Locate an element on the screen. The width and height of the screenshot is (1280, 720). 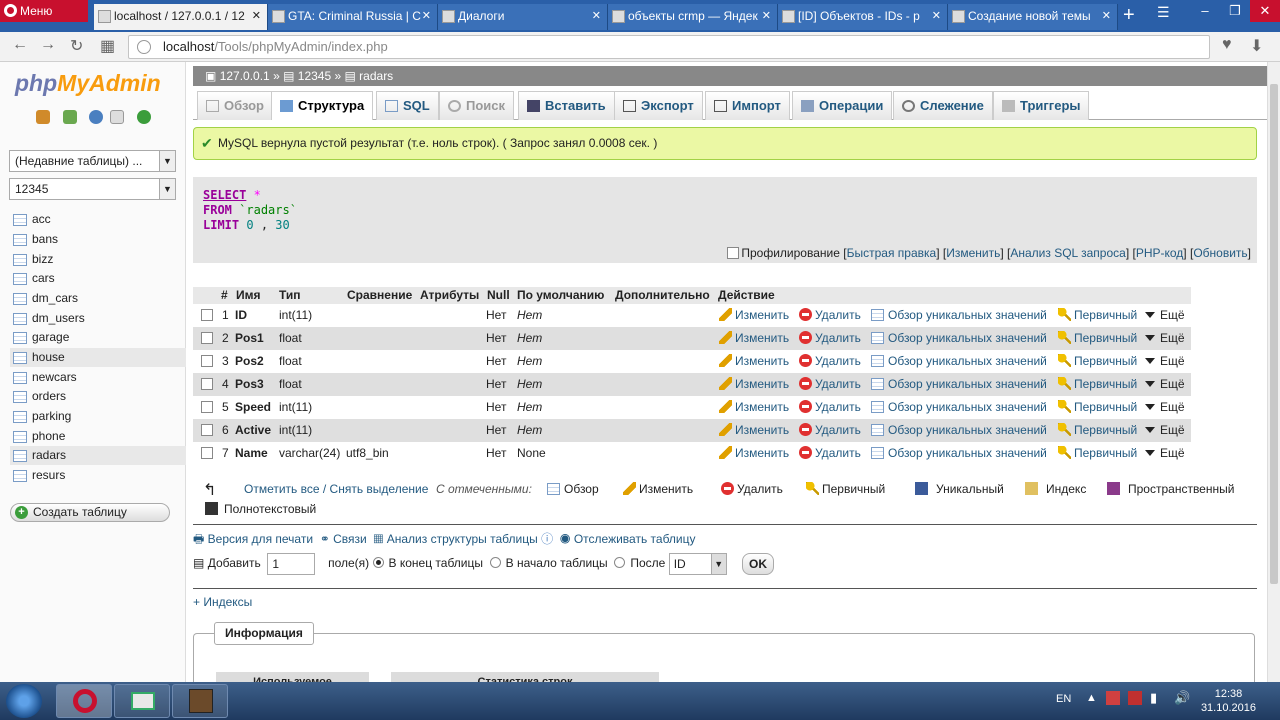
create-table-button: + Создать таблицу is located at coordinates (90, 512).